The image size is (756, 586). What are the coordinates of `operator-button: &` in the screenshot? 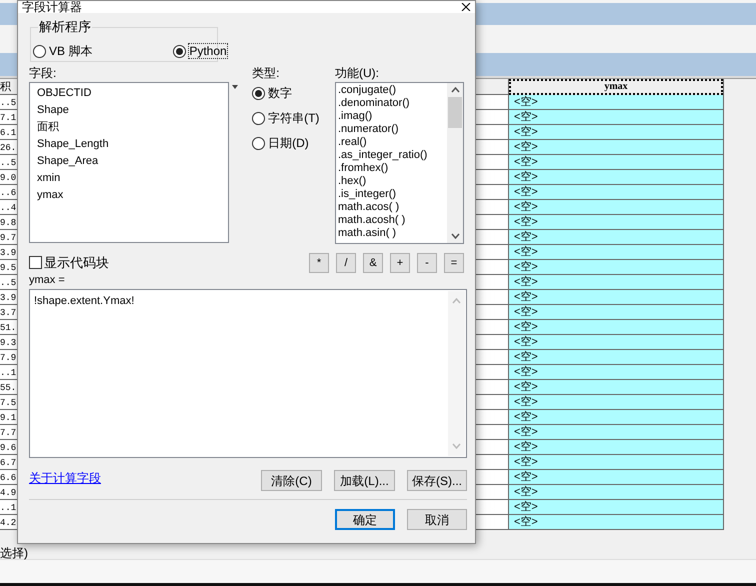 It's located at (373, 263).